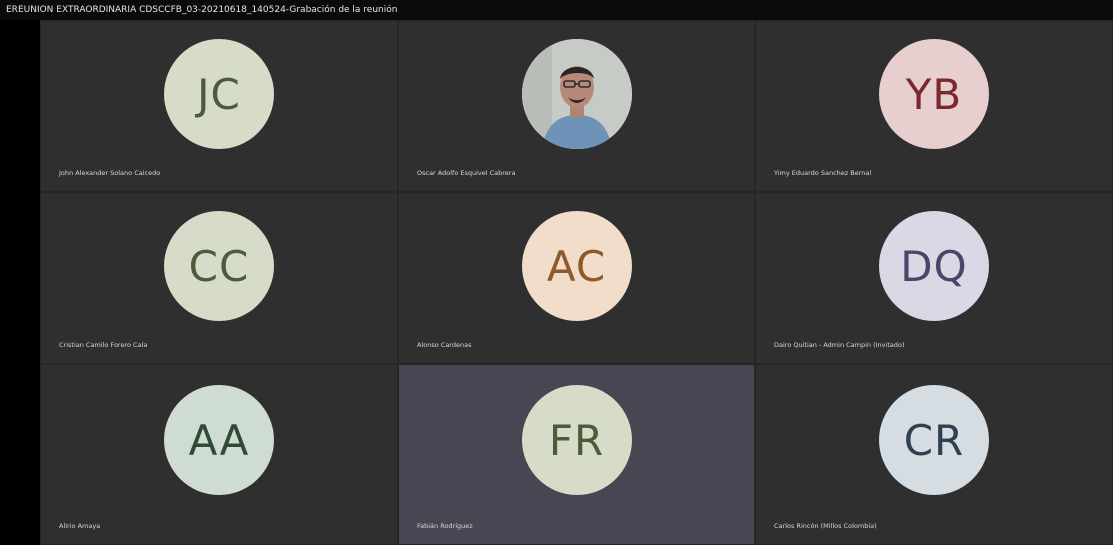 The width and height of the screenshot is (1113, 545). Describe the element at coordinates (934, 94) in the screenshot. I see `avatar: YB` at that location.